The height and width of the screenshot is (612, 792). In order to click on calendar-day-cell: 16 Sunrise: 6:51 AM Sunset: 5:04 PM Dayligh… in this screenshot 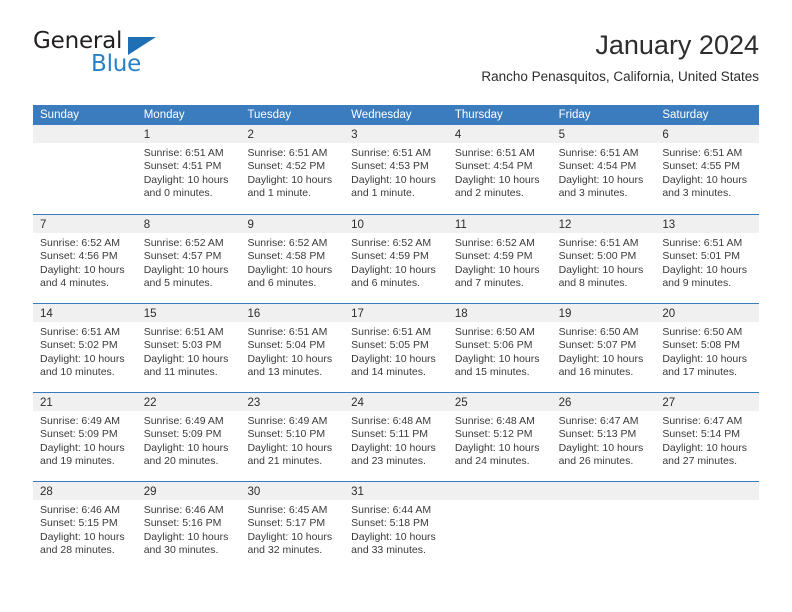, I will do `click(292, 348)`.